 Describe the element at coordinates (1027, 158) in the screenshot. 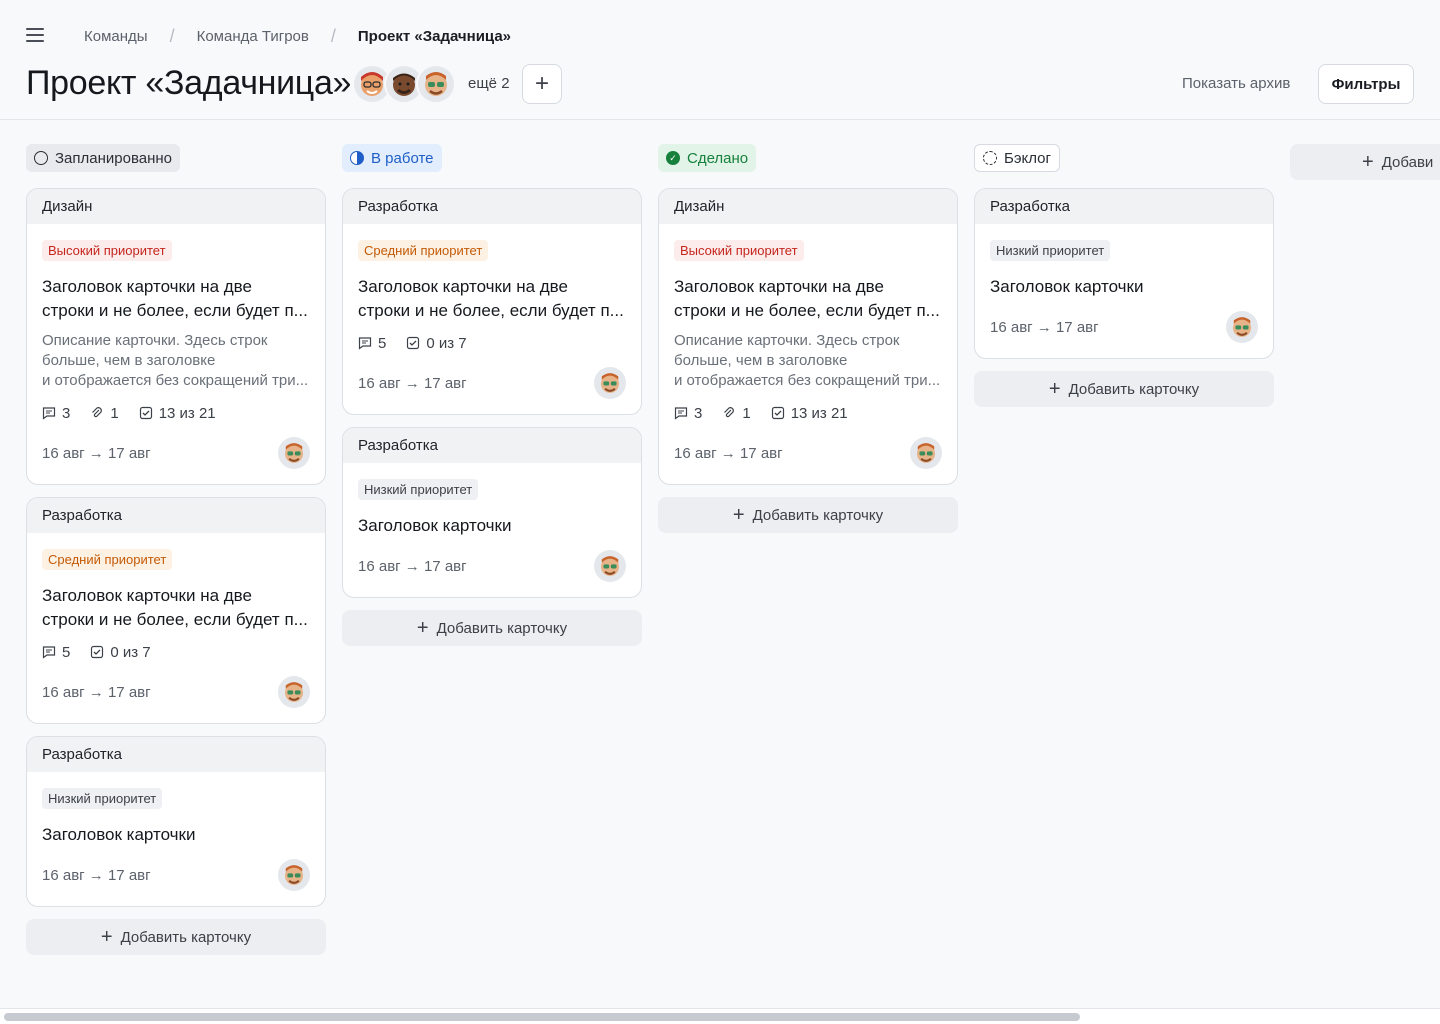

I see `status-label: Бэклог` at that location.